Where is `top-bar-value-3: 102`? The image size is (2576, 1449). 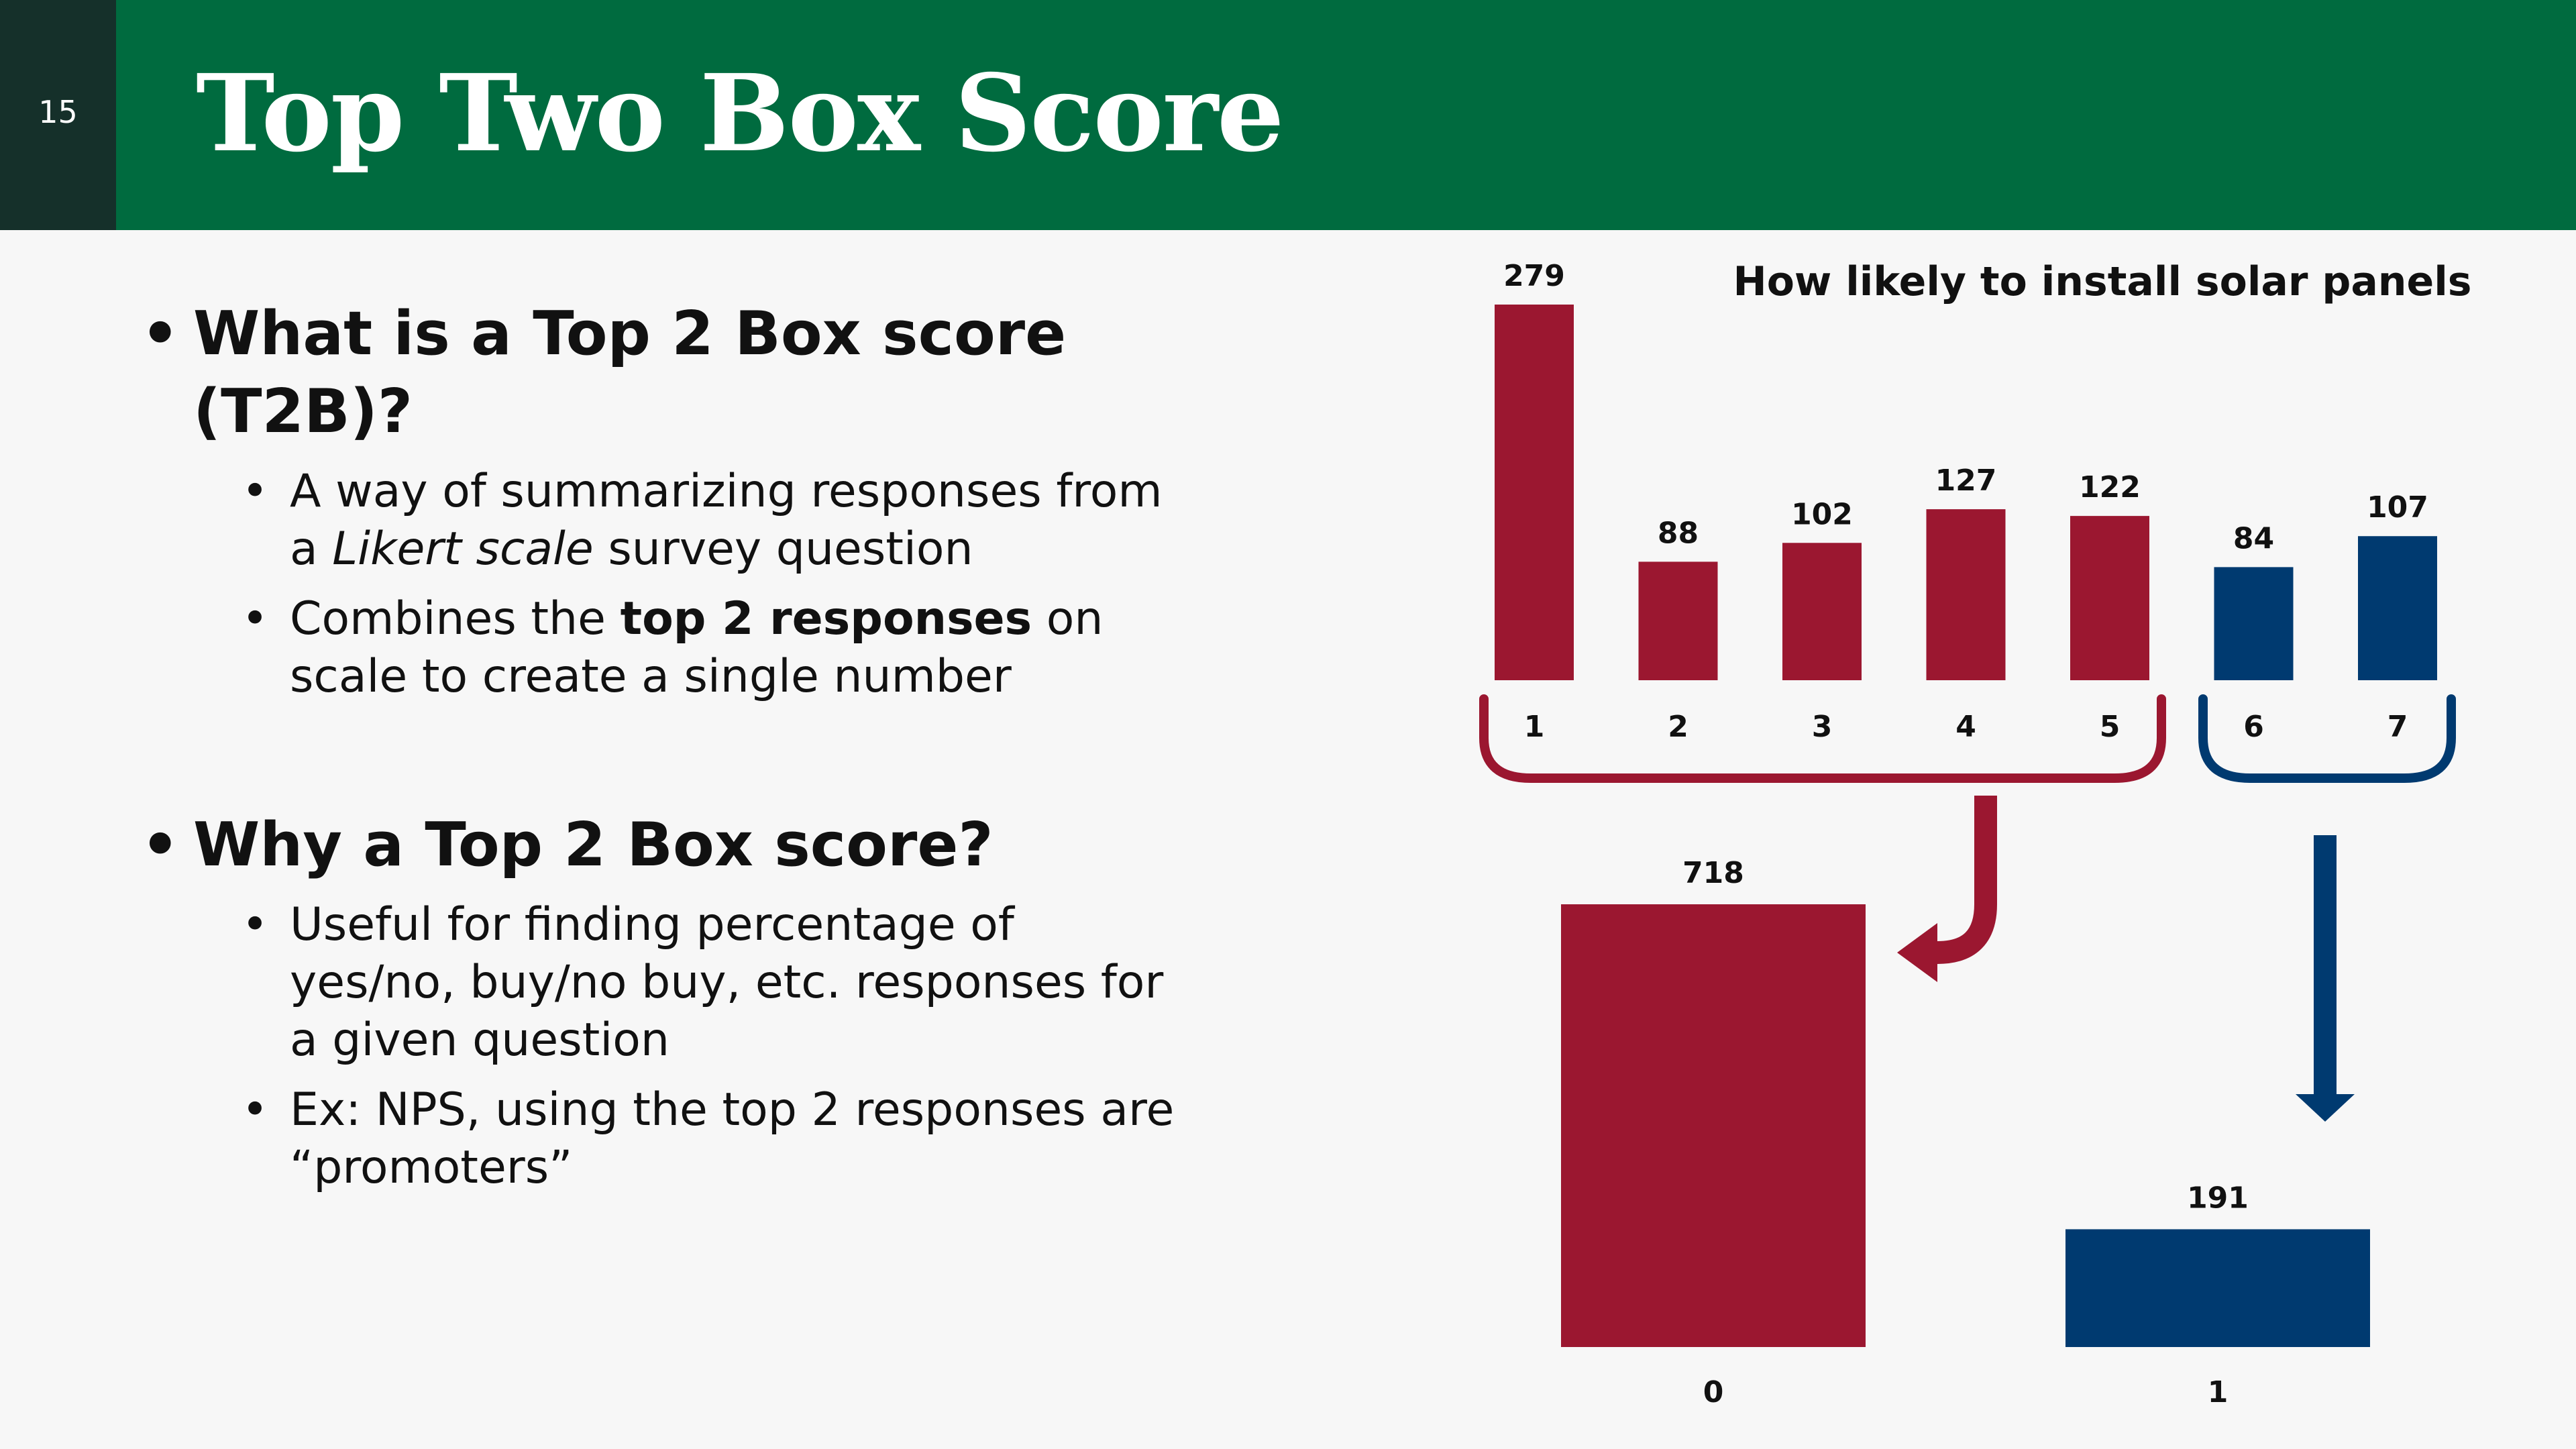
top-bar-value-3: 102 is located at coordinates (1822, 514).